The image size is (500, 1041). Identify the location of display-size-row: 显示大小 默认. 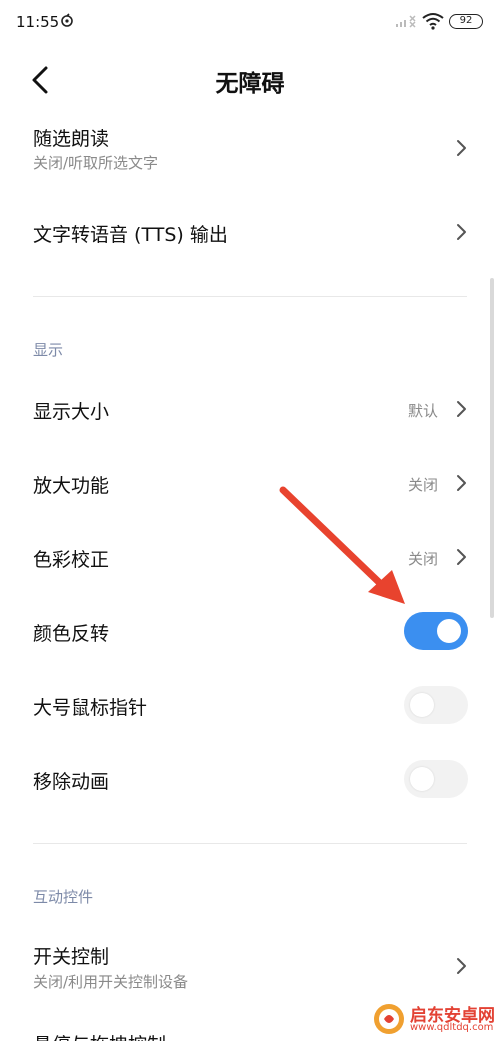
(250, 410).